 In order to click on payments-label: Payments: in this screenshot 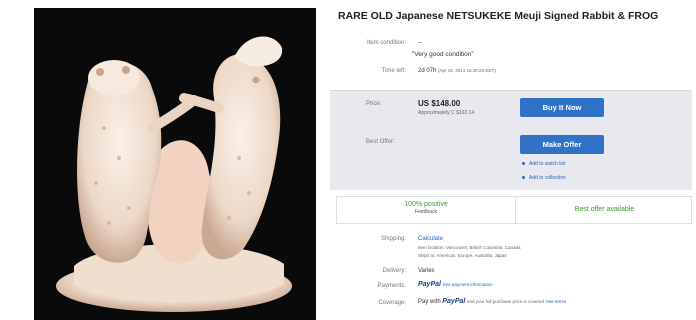, I will do `click(391, 286)`.